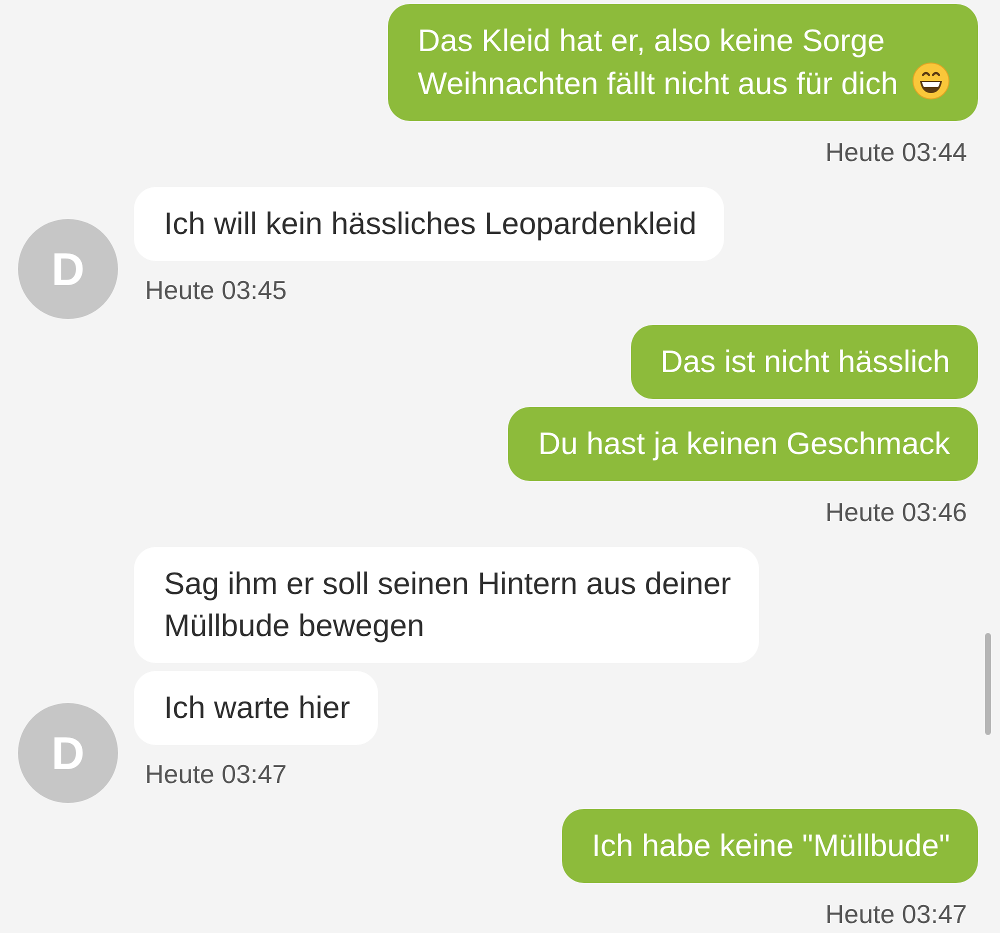 The width and height of the screenshot is (1000, 933). Describe the element at coordinates (896, 512) in the screenshot. I see `timestamp: Heute 03:46` at that location.